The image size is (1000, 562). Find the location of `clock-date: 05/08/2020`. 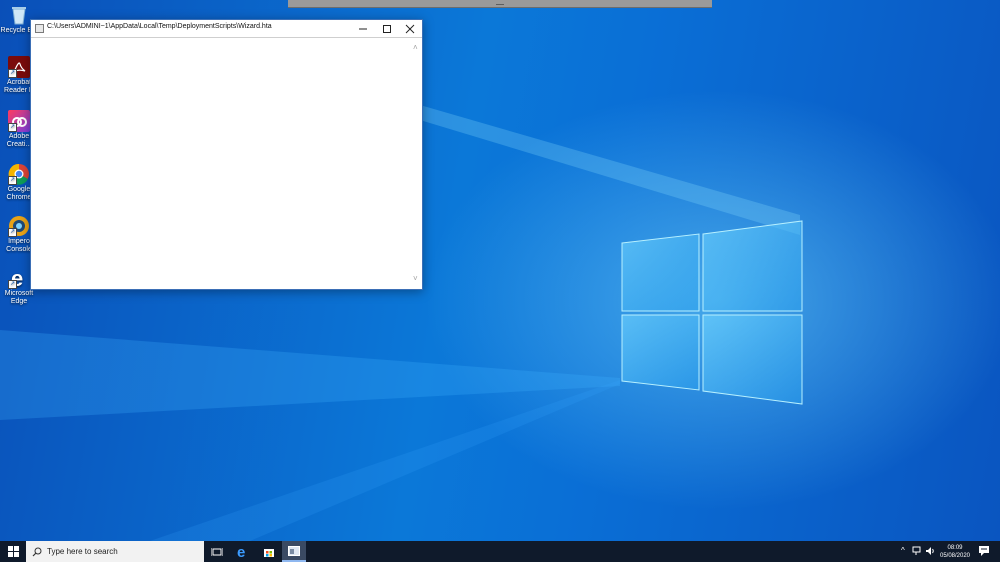

clock-date: 05/08/2020 is located at coordinates (955, 556).